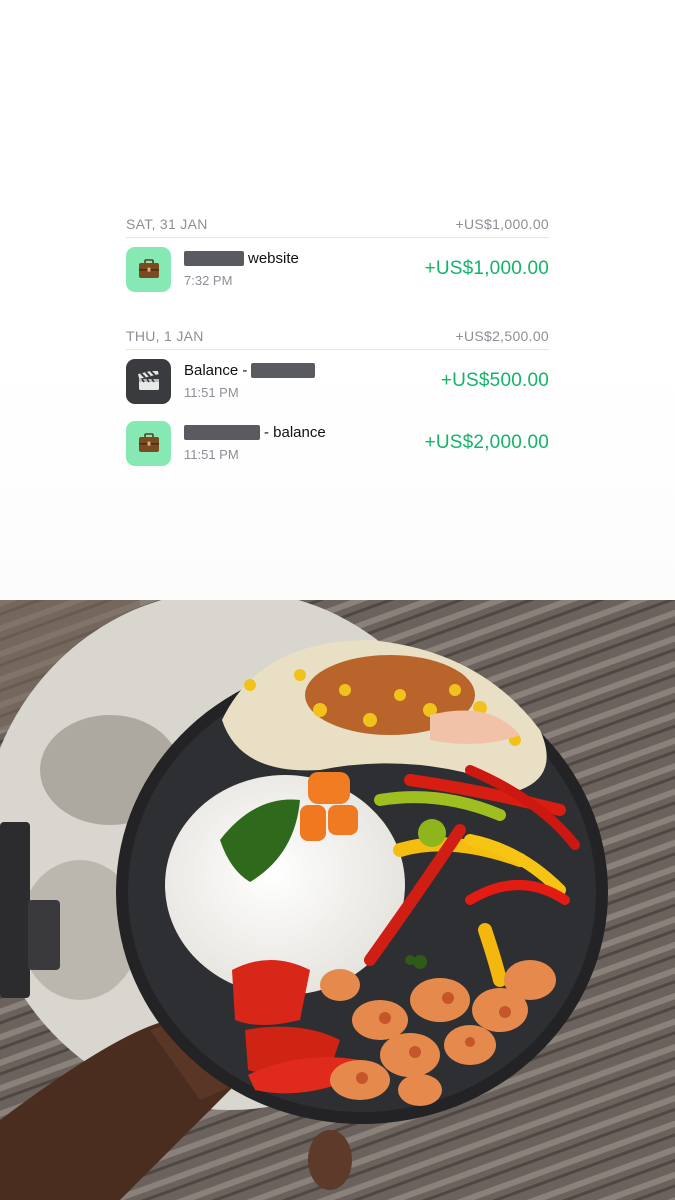 Image resolution: width=675 pixels, height=1200 pixels. Describe the element at coordinates (295, 432) in the screenshot. I see `transaction-title-suffix: - balance` at that location.